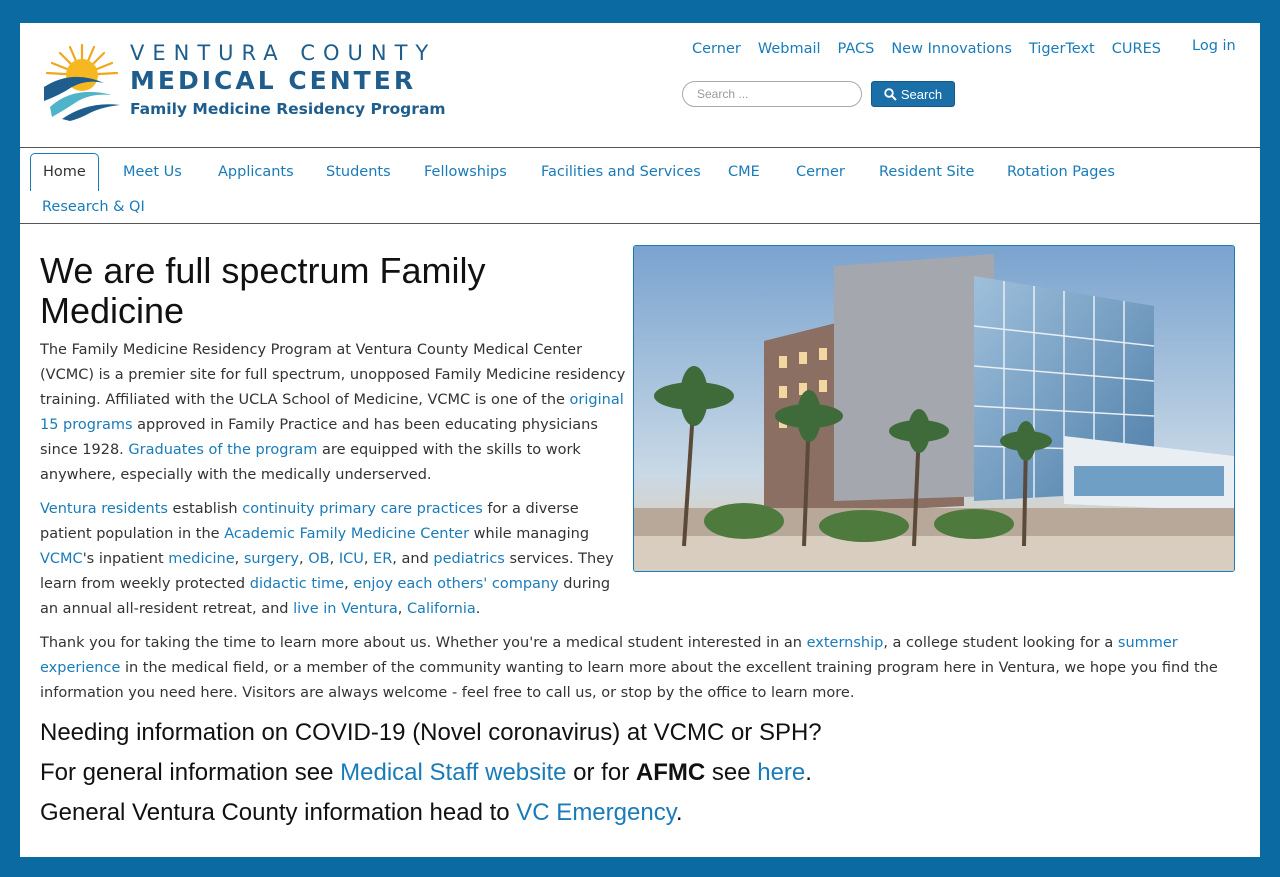 The width and height of the screenshot is (1280, 877). I want to click on link-vc-emergency: VC Emergency, so click(596, 812).